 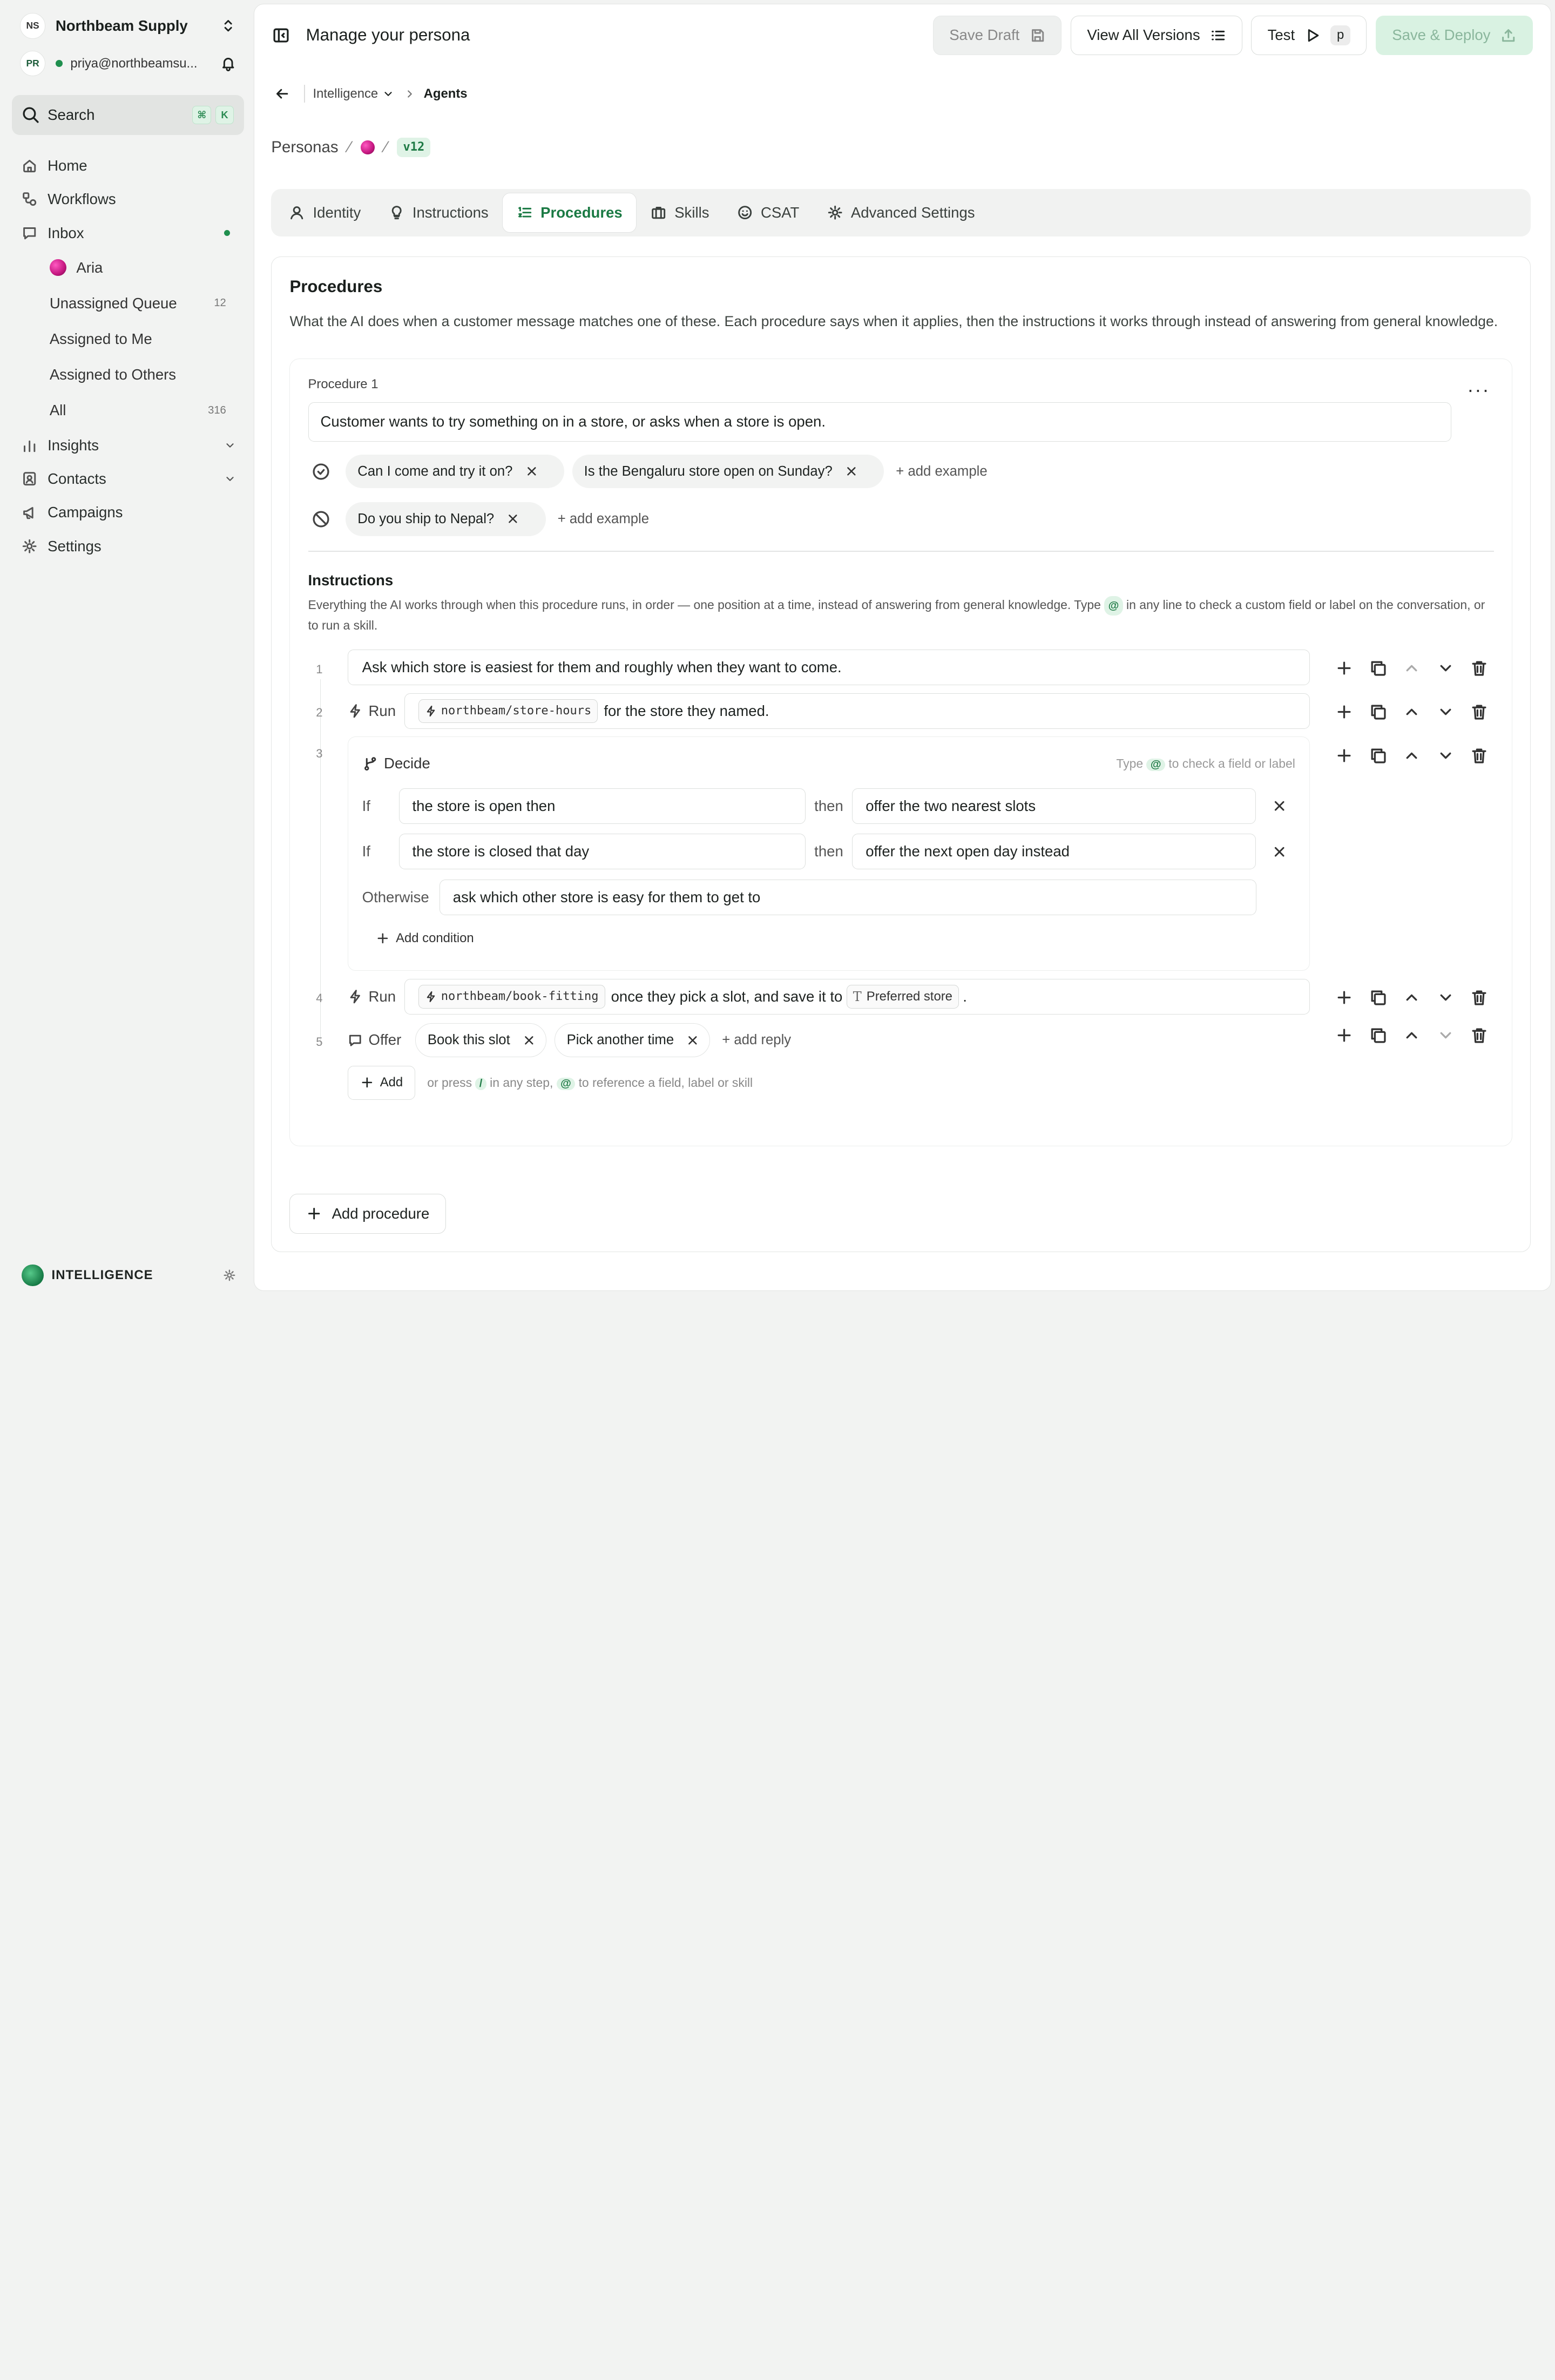 I want to click on condition-then-input: offer the next open day instead, so click(x=1054, y=852).